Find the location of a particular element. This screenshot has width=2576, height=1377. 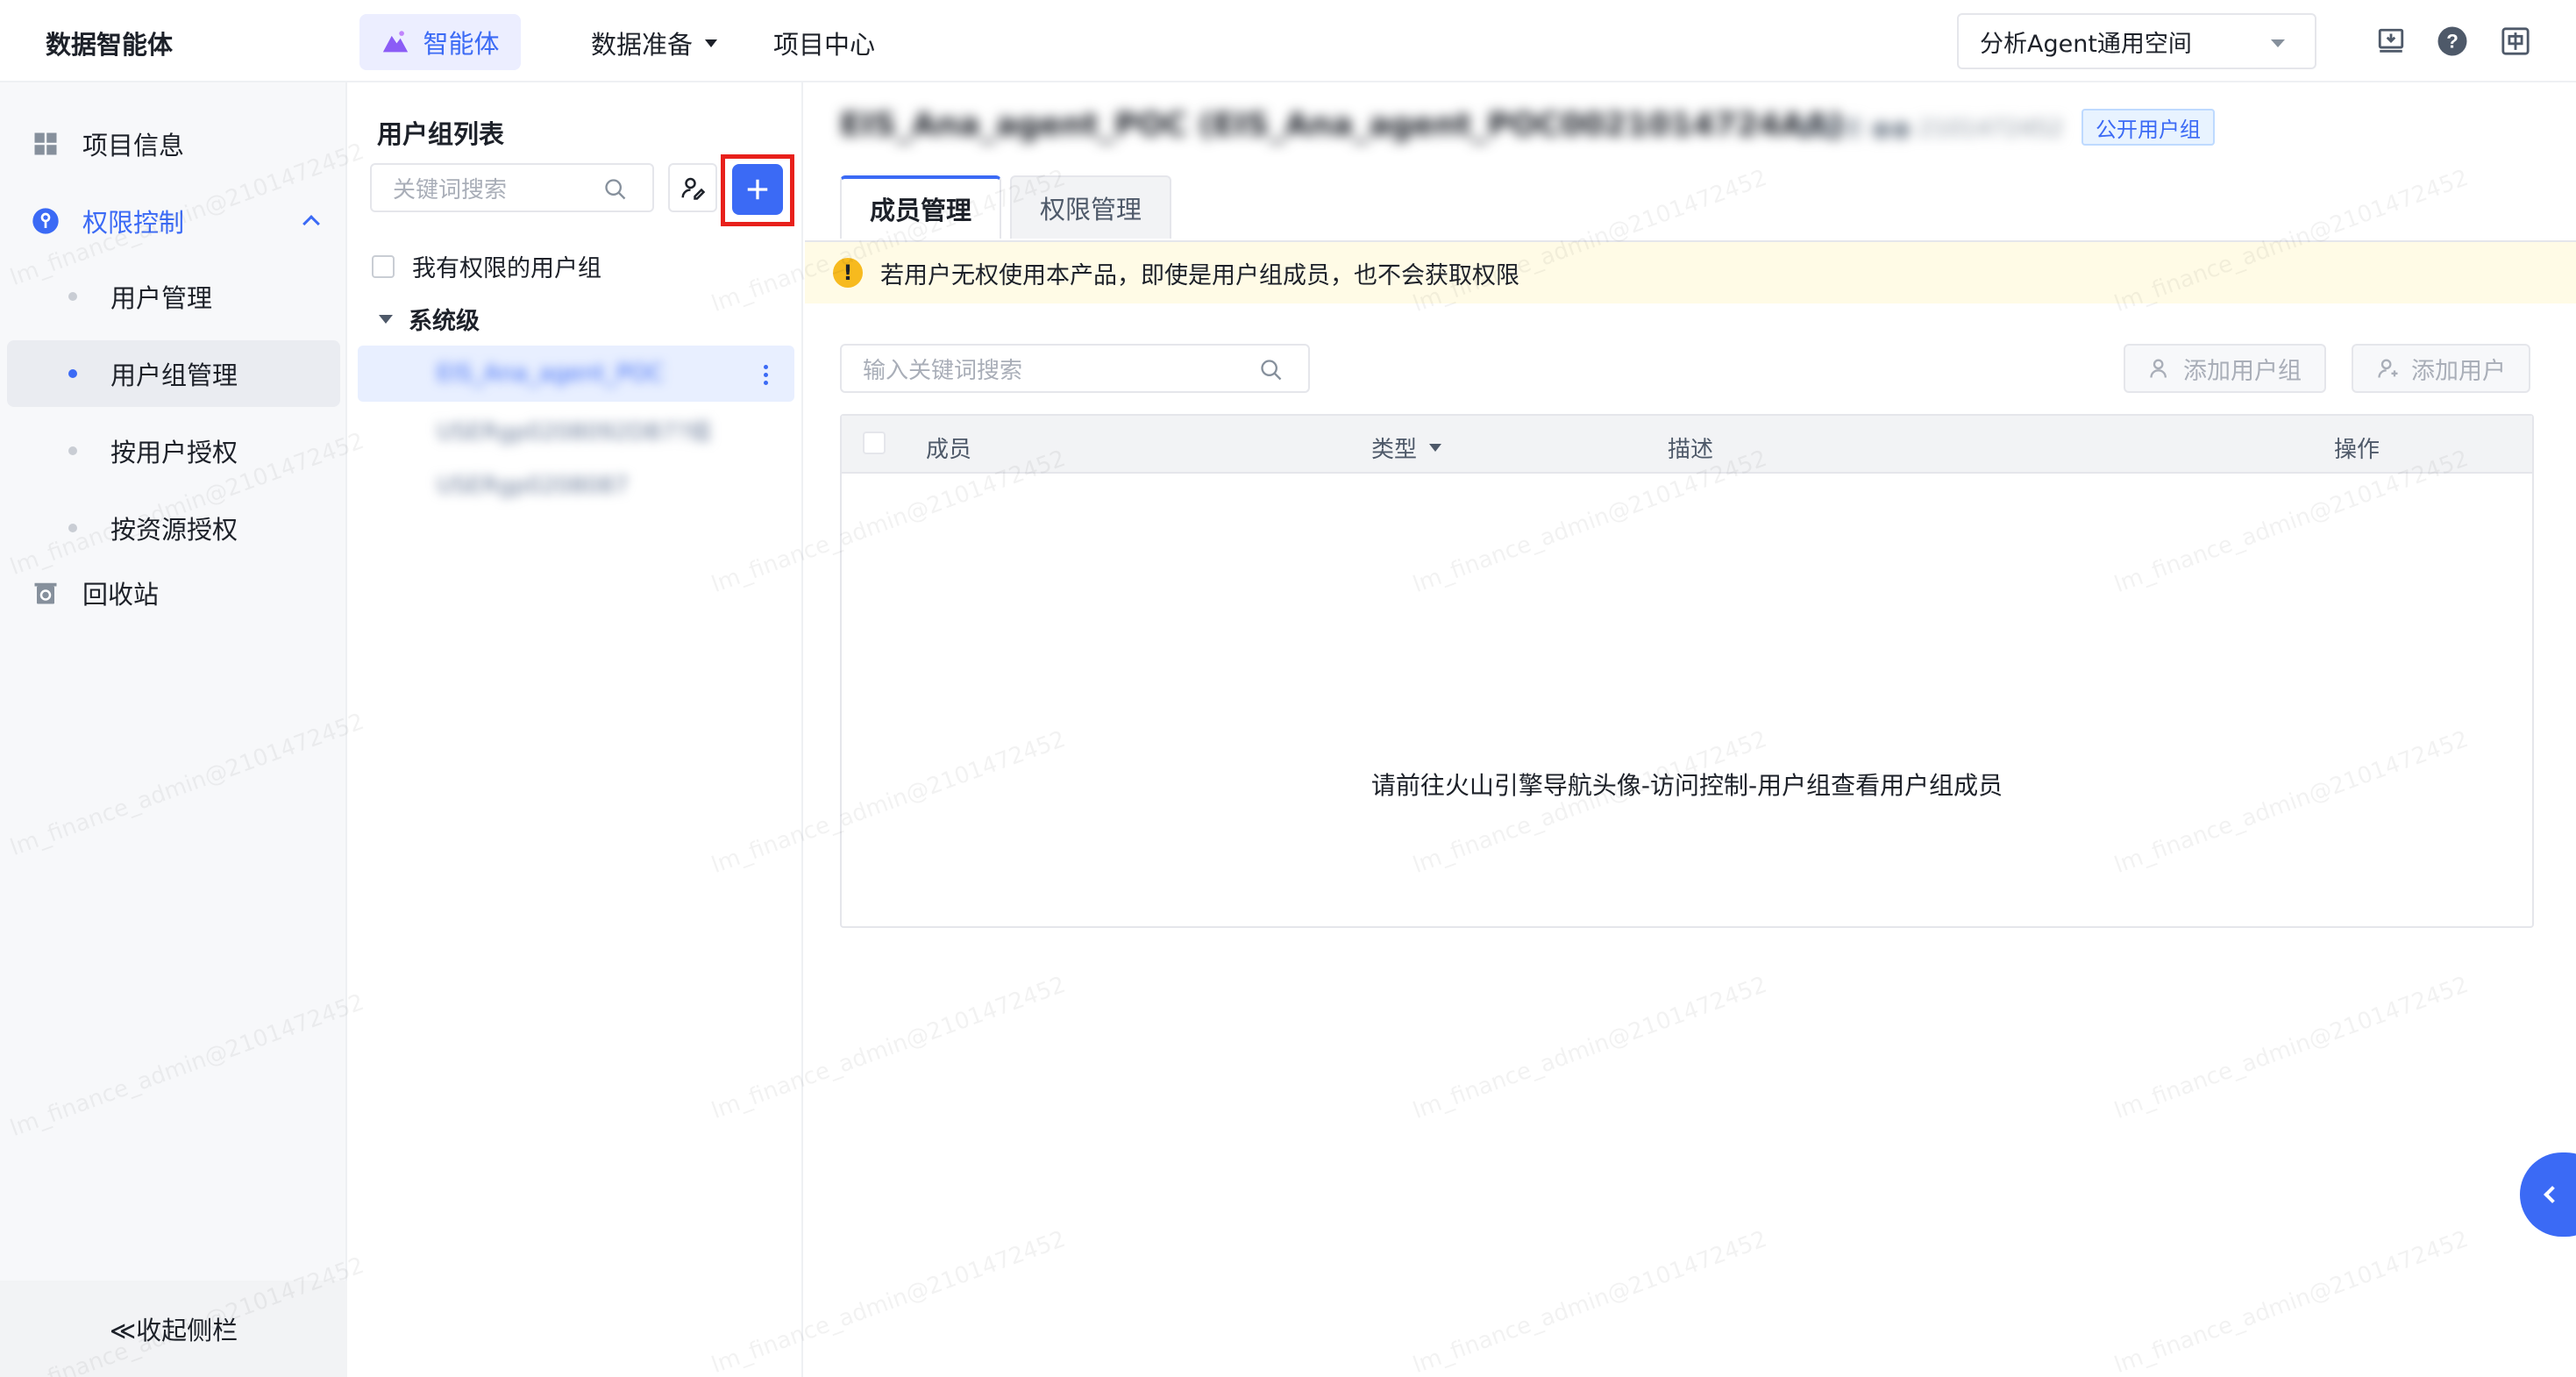

language-icon is located at coordinates (2515, 41).